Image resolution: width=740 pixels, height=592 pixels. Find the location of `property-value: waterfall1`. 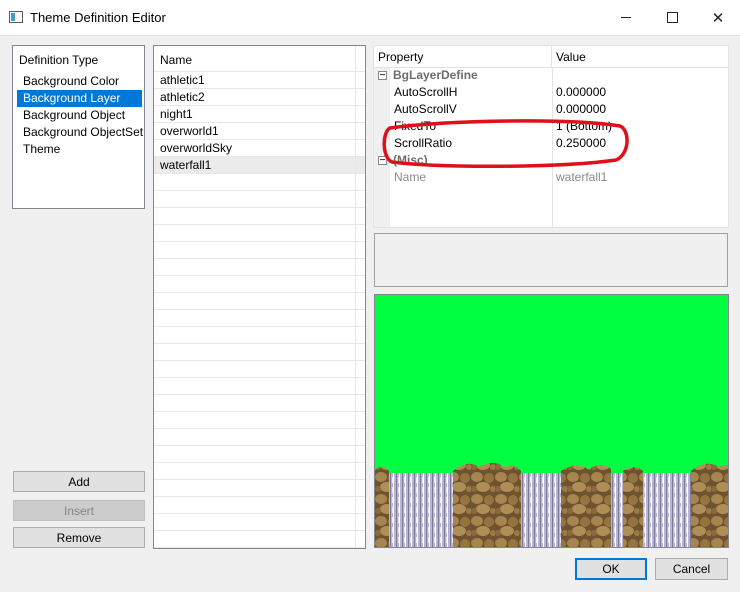

property-value: waterfall1 is located at coordinates (581, 177).